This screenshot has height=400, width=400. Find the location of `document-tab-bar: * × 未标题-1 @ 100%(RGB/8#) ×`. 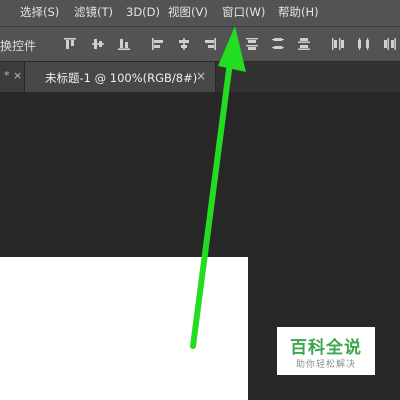

document-tab-bar: * × 未标题-1 @ 100%(RGB/8#) × is located at coordinates (200, 77).